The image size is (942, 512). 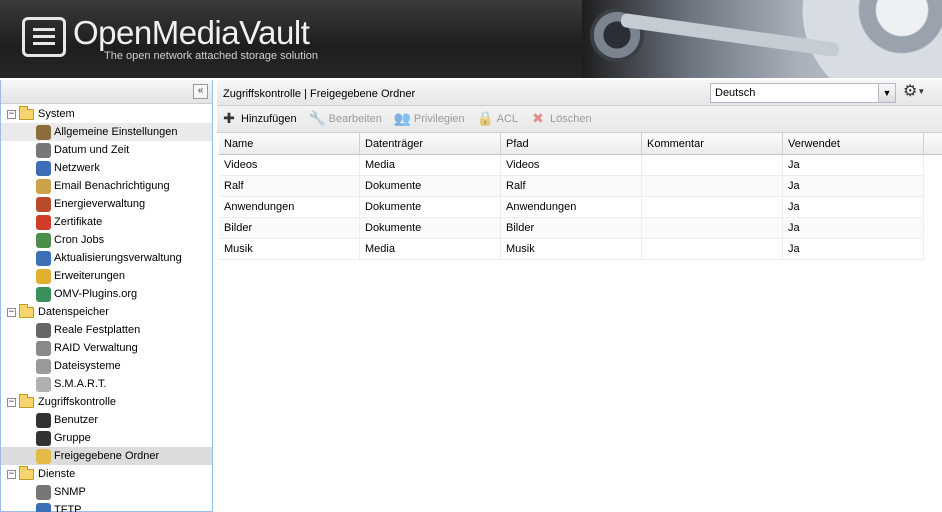 What do you see at coordinates (56, 114) in the screenshot?
I see `tree-item-label: System` at bounding box center [56, 114].